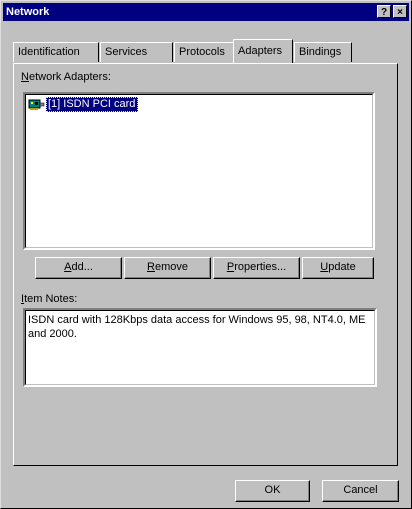 Image resolution: width=412 pixels, height=509 pixels. What do you see at coordinates (49, 299) in the screenshot?
I see `item-notes-label: Item Notes:` at bounding box center [49, 299].